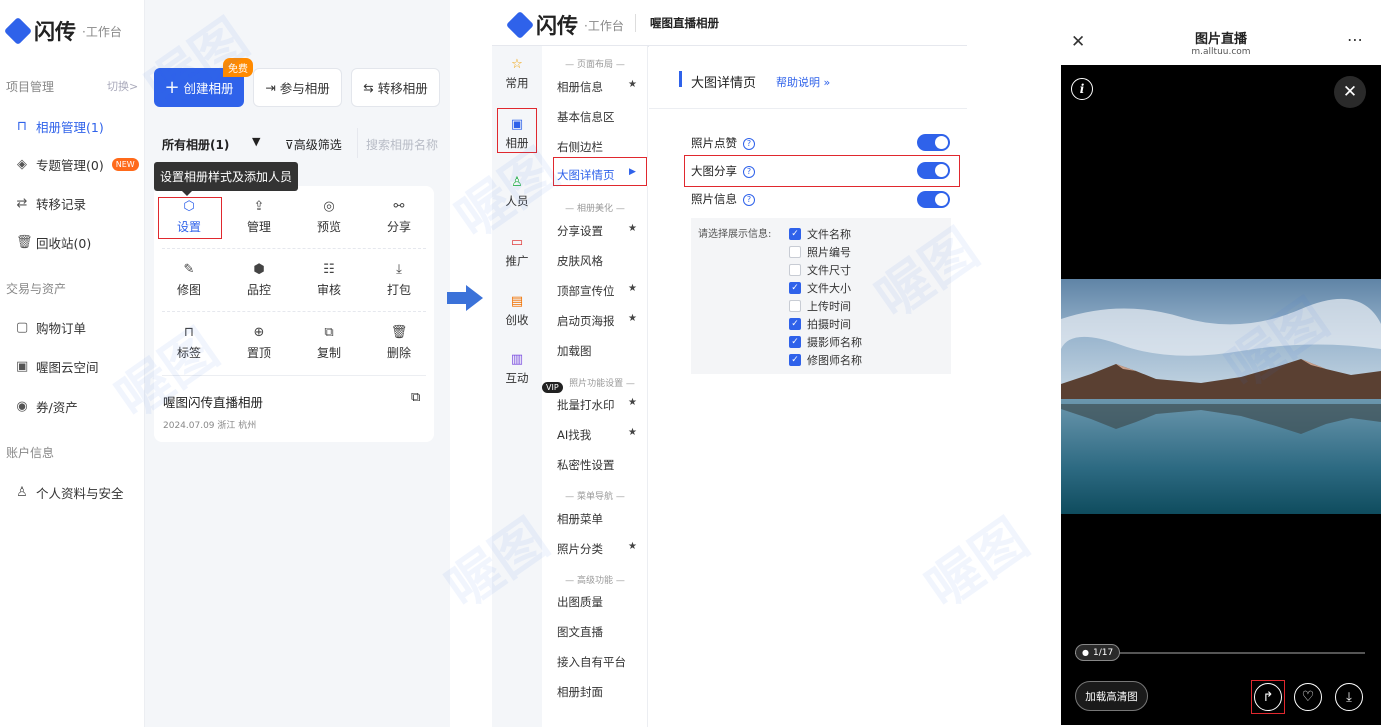  Describe the element at coordinates (517, 74) in the screenshot. I see `rail-common: ☆ 常用` at that location.